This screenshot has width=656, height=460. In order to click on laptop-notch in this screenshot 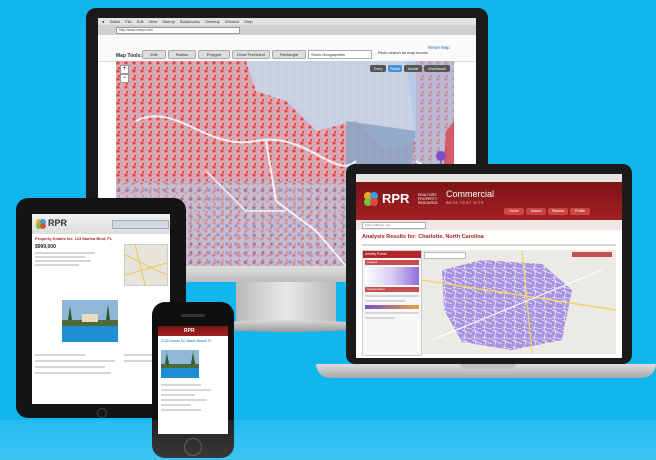, I will do `click(488, 366)`.